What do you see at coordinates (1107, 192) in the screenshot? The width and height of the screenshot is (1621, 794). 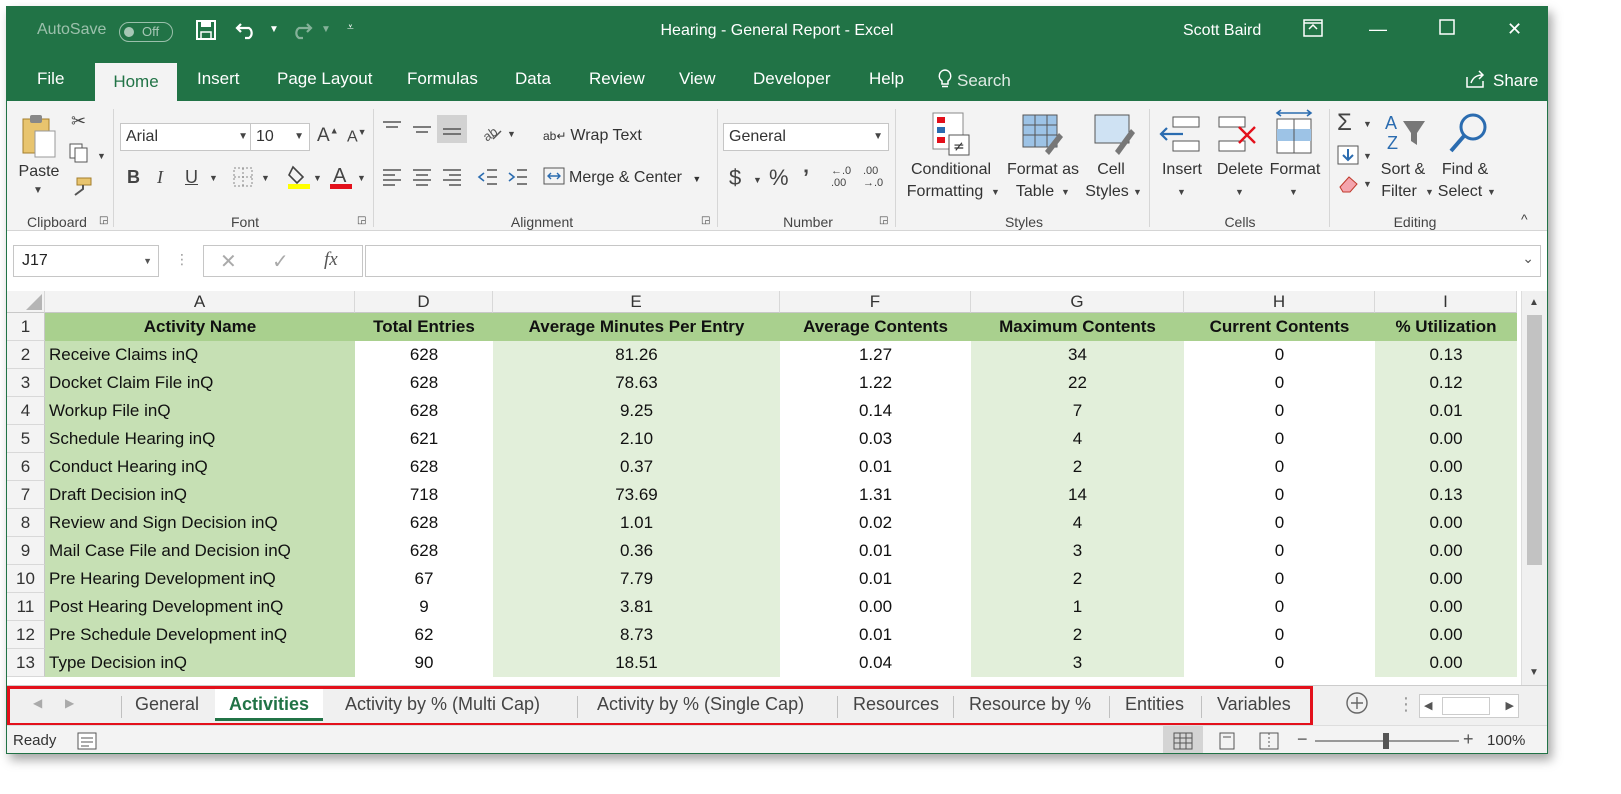 I see `cell-styles-label-2: Styles` at bounding box center [1107, 192].